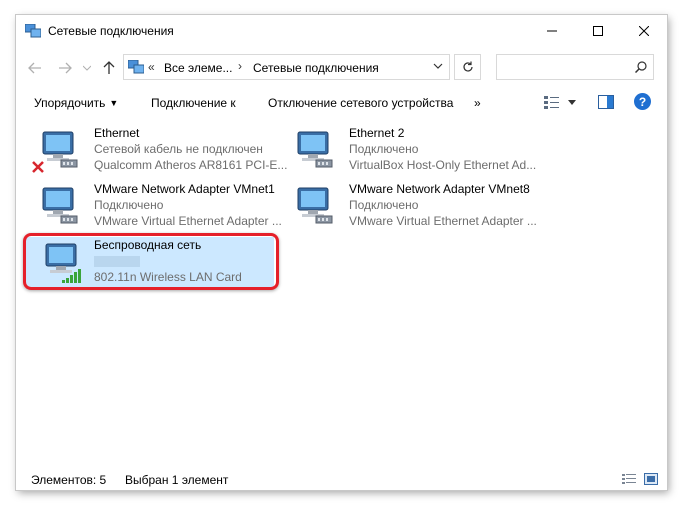  I want to click on maximize-button, so click(598, 31).